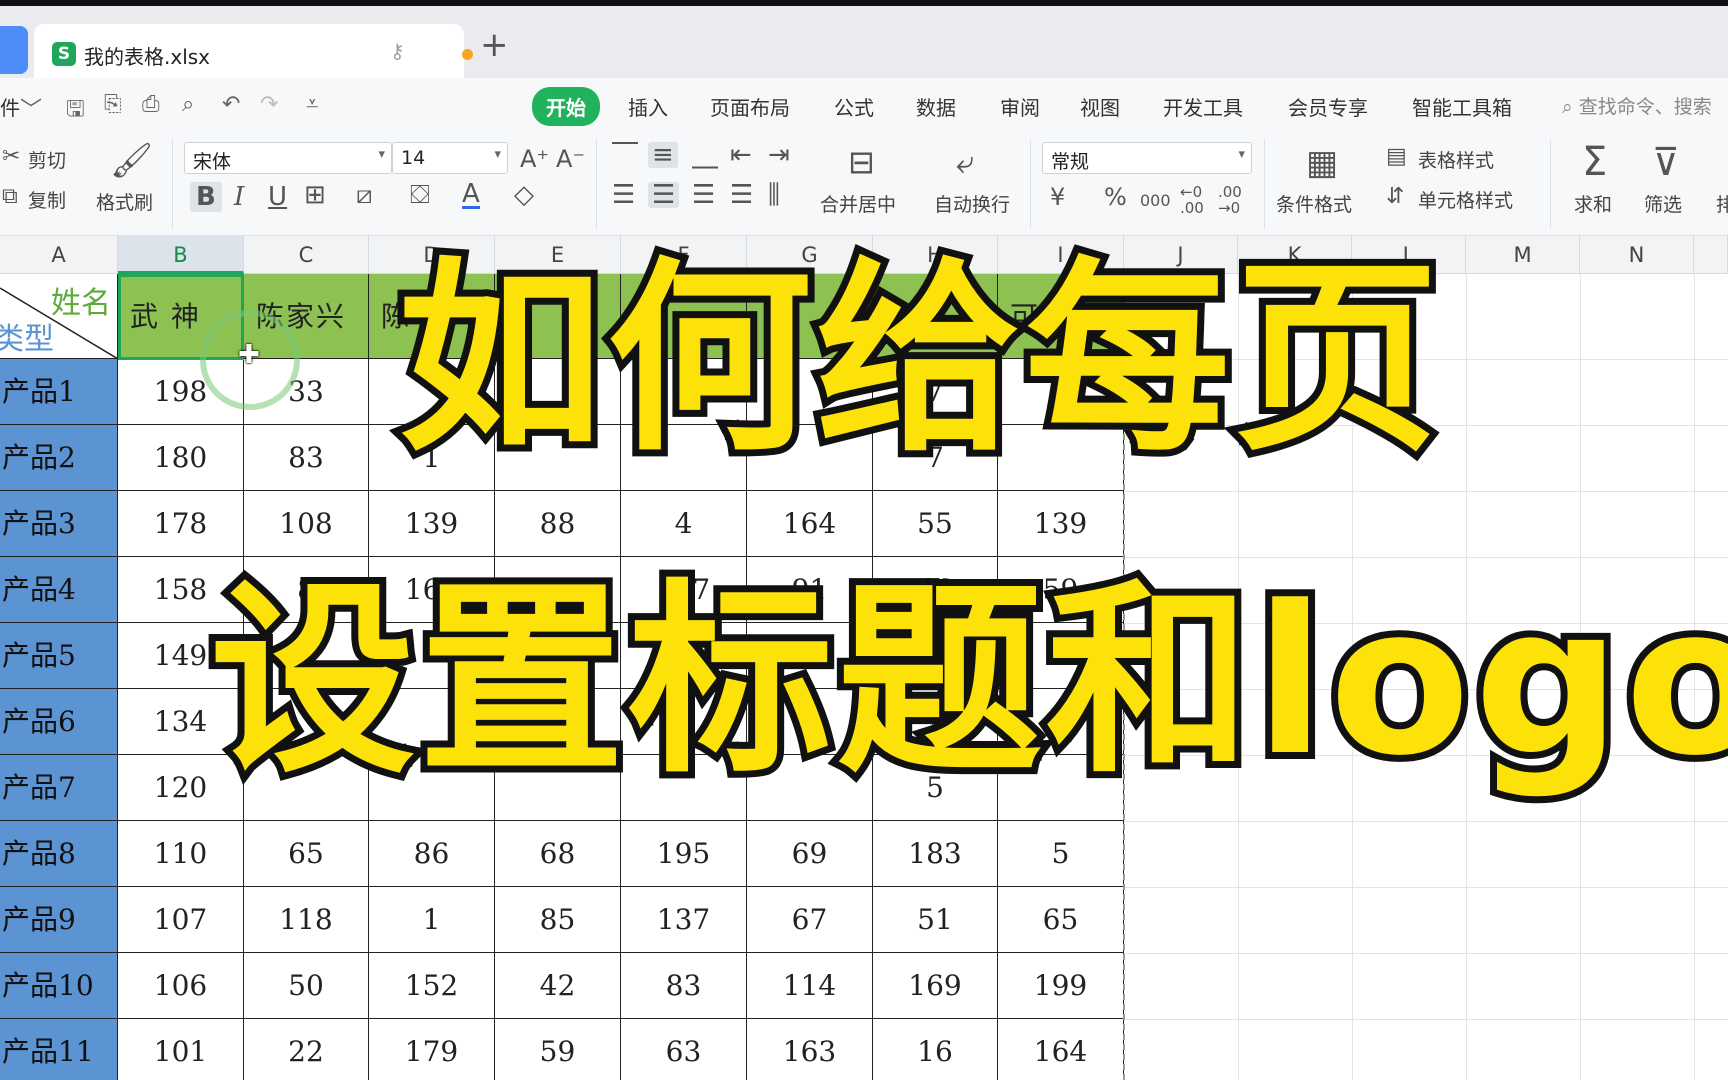 Image resolution: width=1728 pixels, height=1080 pixels. What do you see at coordinates (779, 155) in the screenshot?
I see `increase-indent-icon: ⇥` at bounding box center [779, 155].